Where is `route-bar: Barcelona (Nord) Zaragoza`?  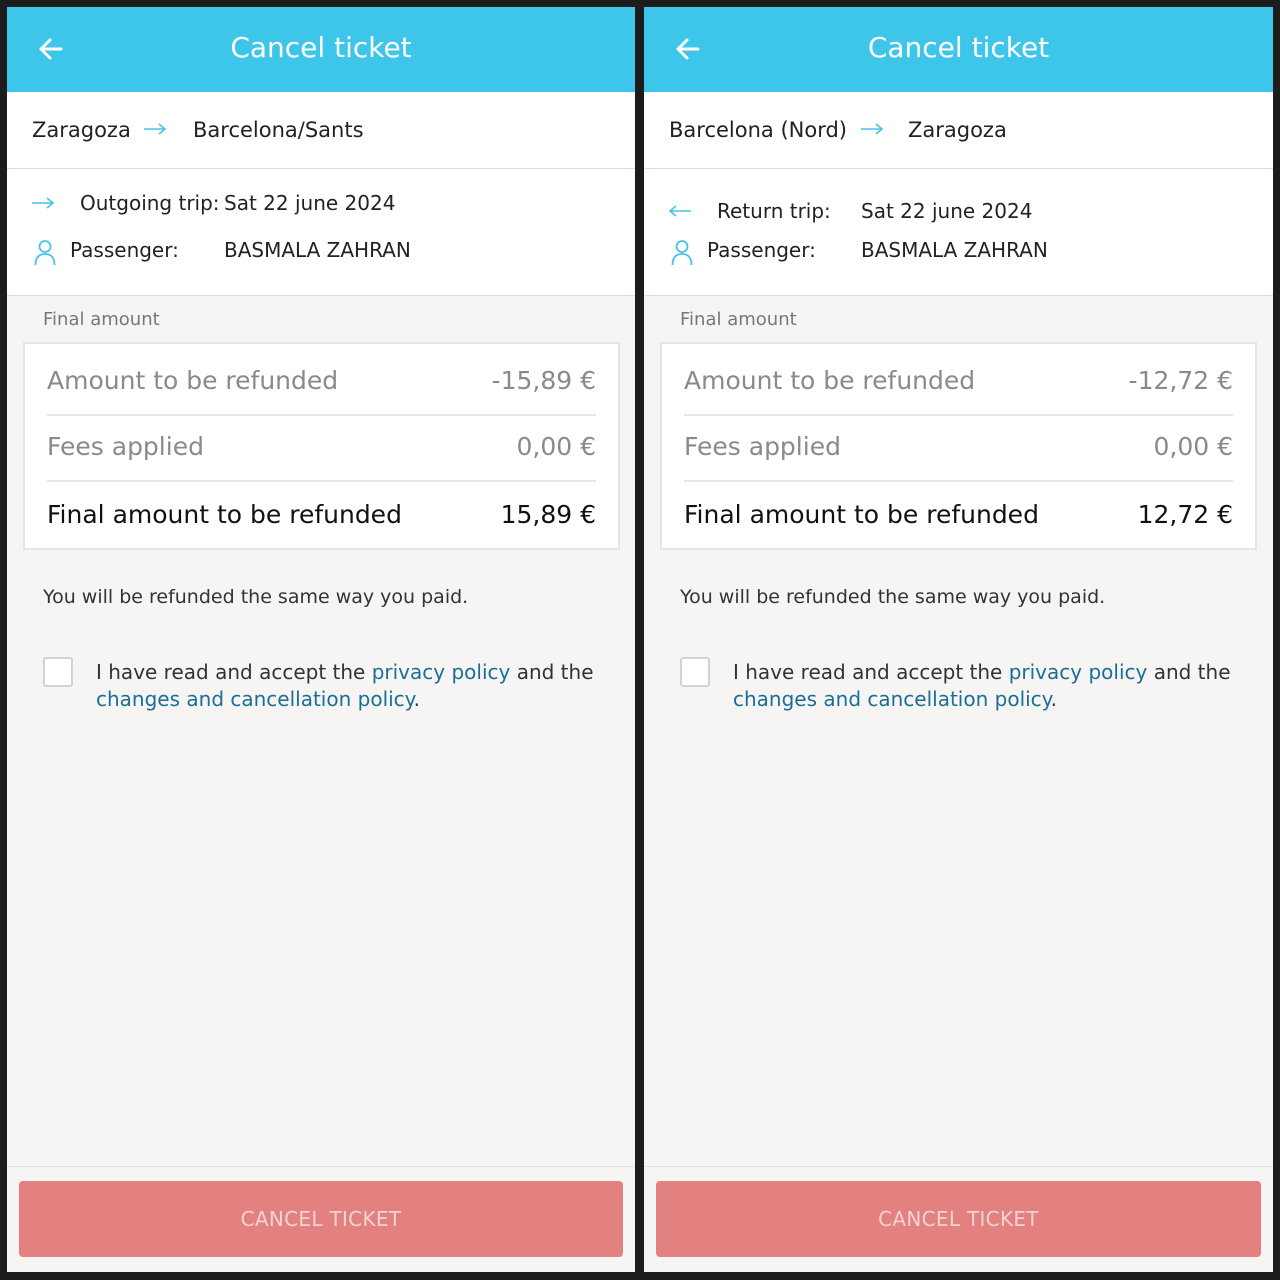
route-bar: Barcelona (Nord) Zaragoza is located at coordinates (958, 130).